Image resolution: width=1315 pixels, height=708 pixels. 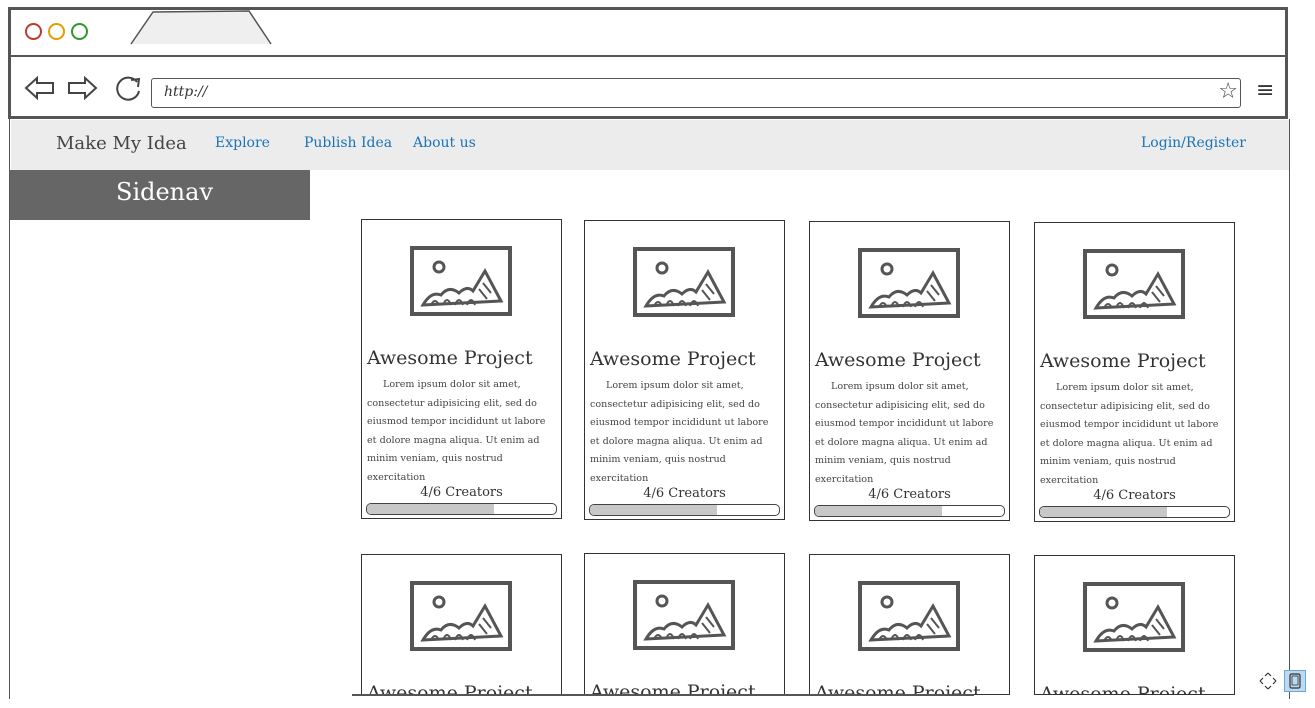 I want to click on maximize-window-button, so click(x=79, y=31).